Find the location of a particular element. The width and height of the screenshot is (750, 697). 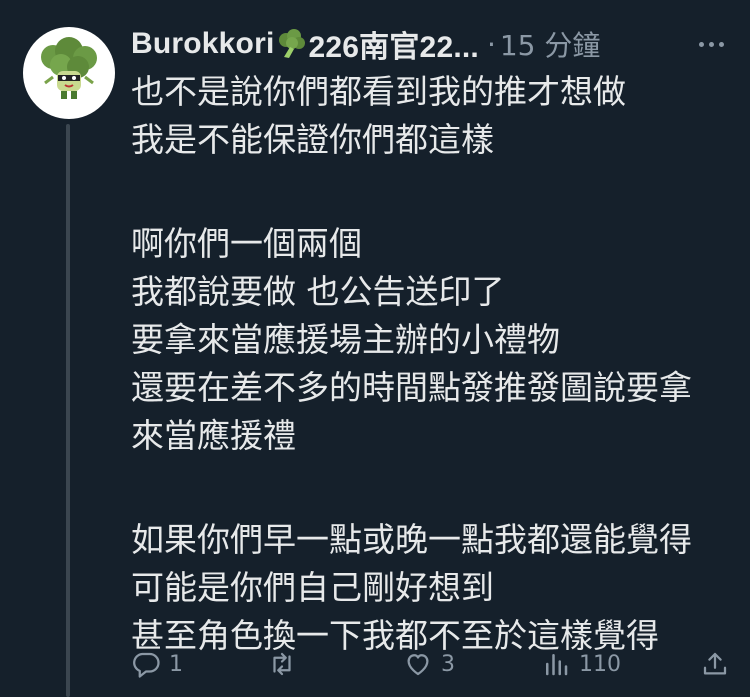

retweet-icon is located at coordinates (282, 664).